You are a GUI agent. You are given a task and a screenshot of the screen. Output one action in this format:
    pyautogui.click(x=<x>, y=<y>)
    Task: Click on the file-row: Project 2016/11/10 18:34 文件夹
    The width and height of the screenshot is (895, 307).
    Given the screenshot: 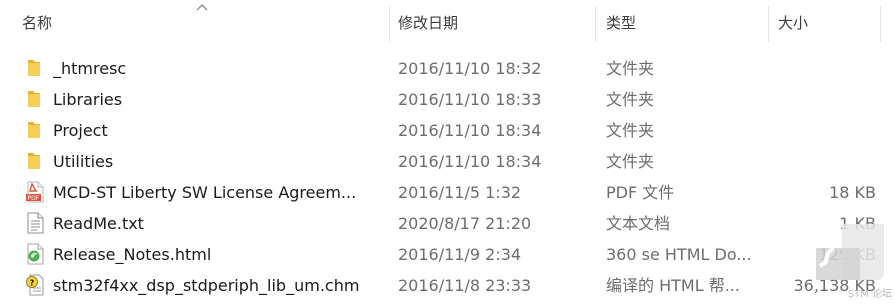 What is the action you would take?
    pyautogui.click(x=447, y=130)
    